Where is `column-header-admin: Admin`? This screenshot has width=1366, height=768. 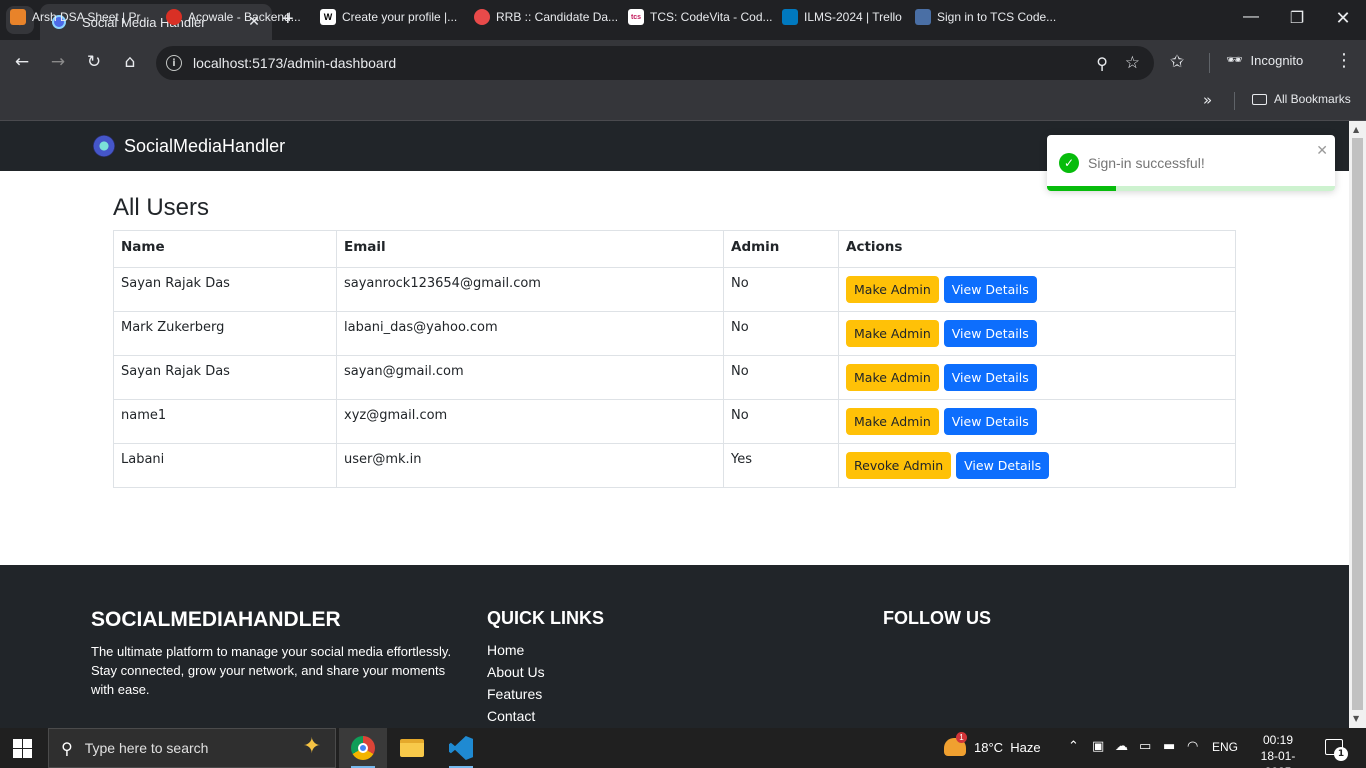 column-header-admin: Admin is located at coordinates (781, 249).